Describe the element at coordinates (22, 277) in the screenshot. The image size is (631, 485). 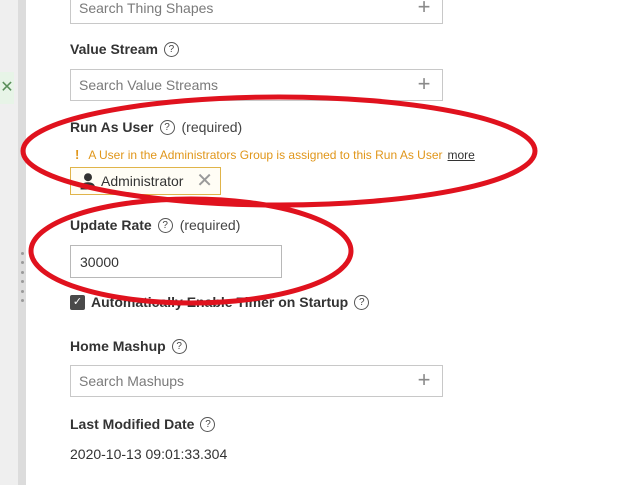
I see `splitter-grip-handle` at that location.